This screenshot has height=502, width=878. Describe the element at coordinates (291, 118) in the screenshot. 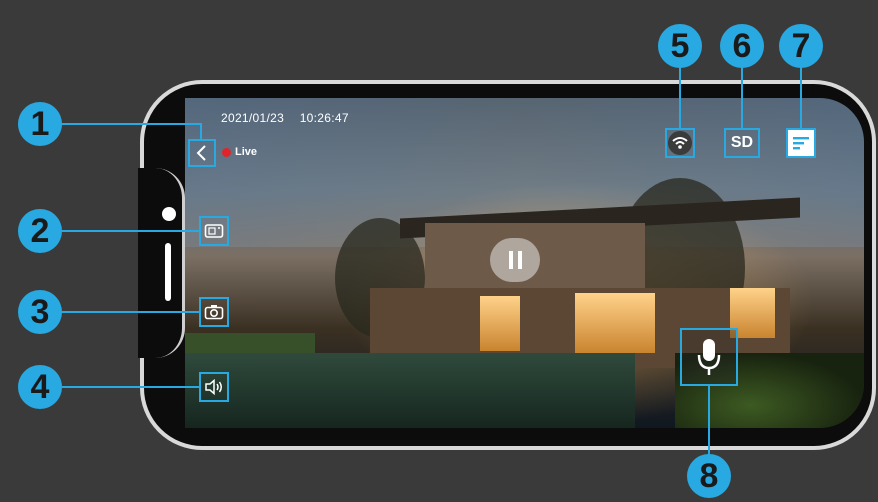

I see `timestamp: 2021/01/23 10:26:47` at that location.